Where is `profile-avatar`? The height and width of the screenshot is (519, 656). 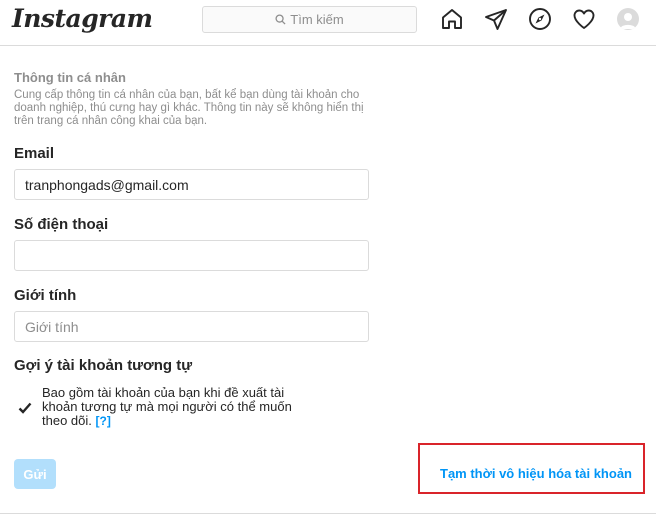
profile-avatar is located at coordinates (628, 19).